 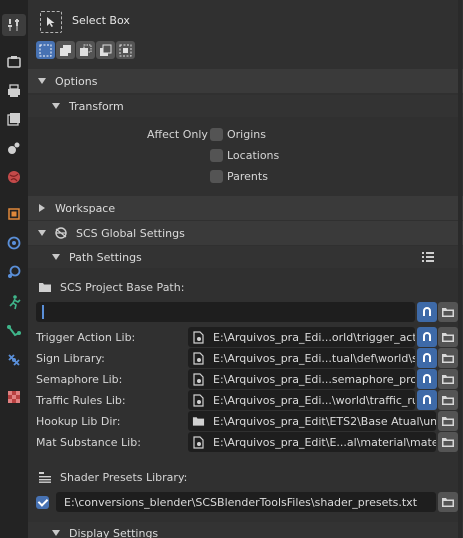 What do you see at coordinates (42, 502) in the screenshot?
I see `shader-presets-checkbox` at bounding box center [42, 502].